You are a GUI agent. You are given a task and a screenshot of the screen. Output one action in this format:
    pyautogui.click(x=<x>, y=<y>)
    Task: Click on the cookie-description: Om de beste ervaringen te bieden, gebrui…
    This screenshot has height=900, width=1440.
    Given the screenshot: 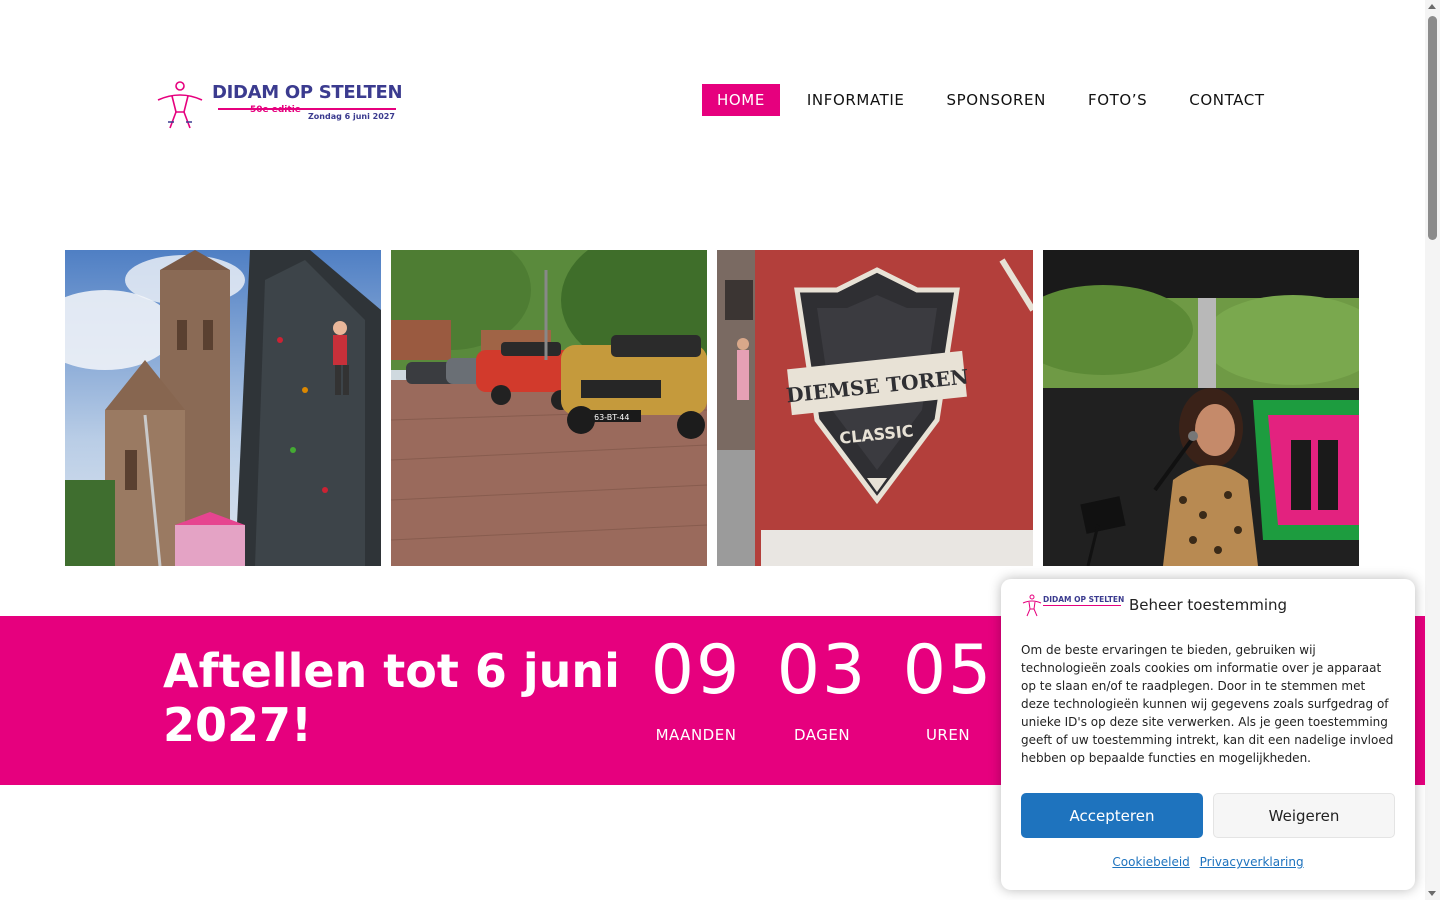 What is the action you would take?
    pyautogui.click(x=1207, y=704)
    